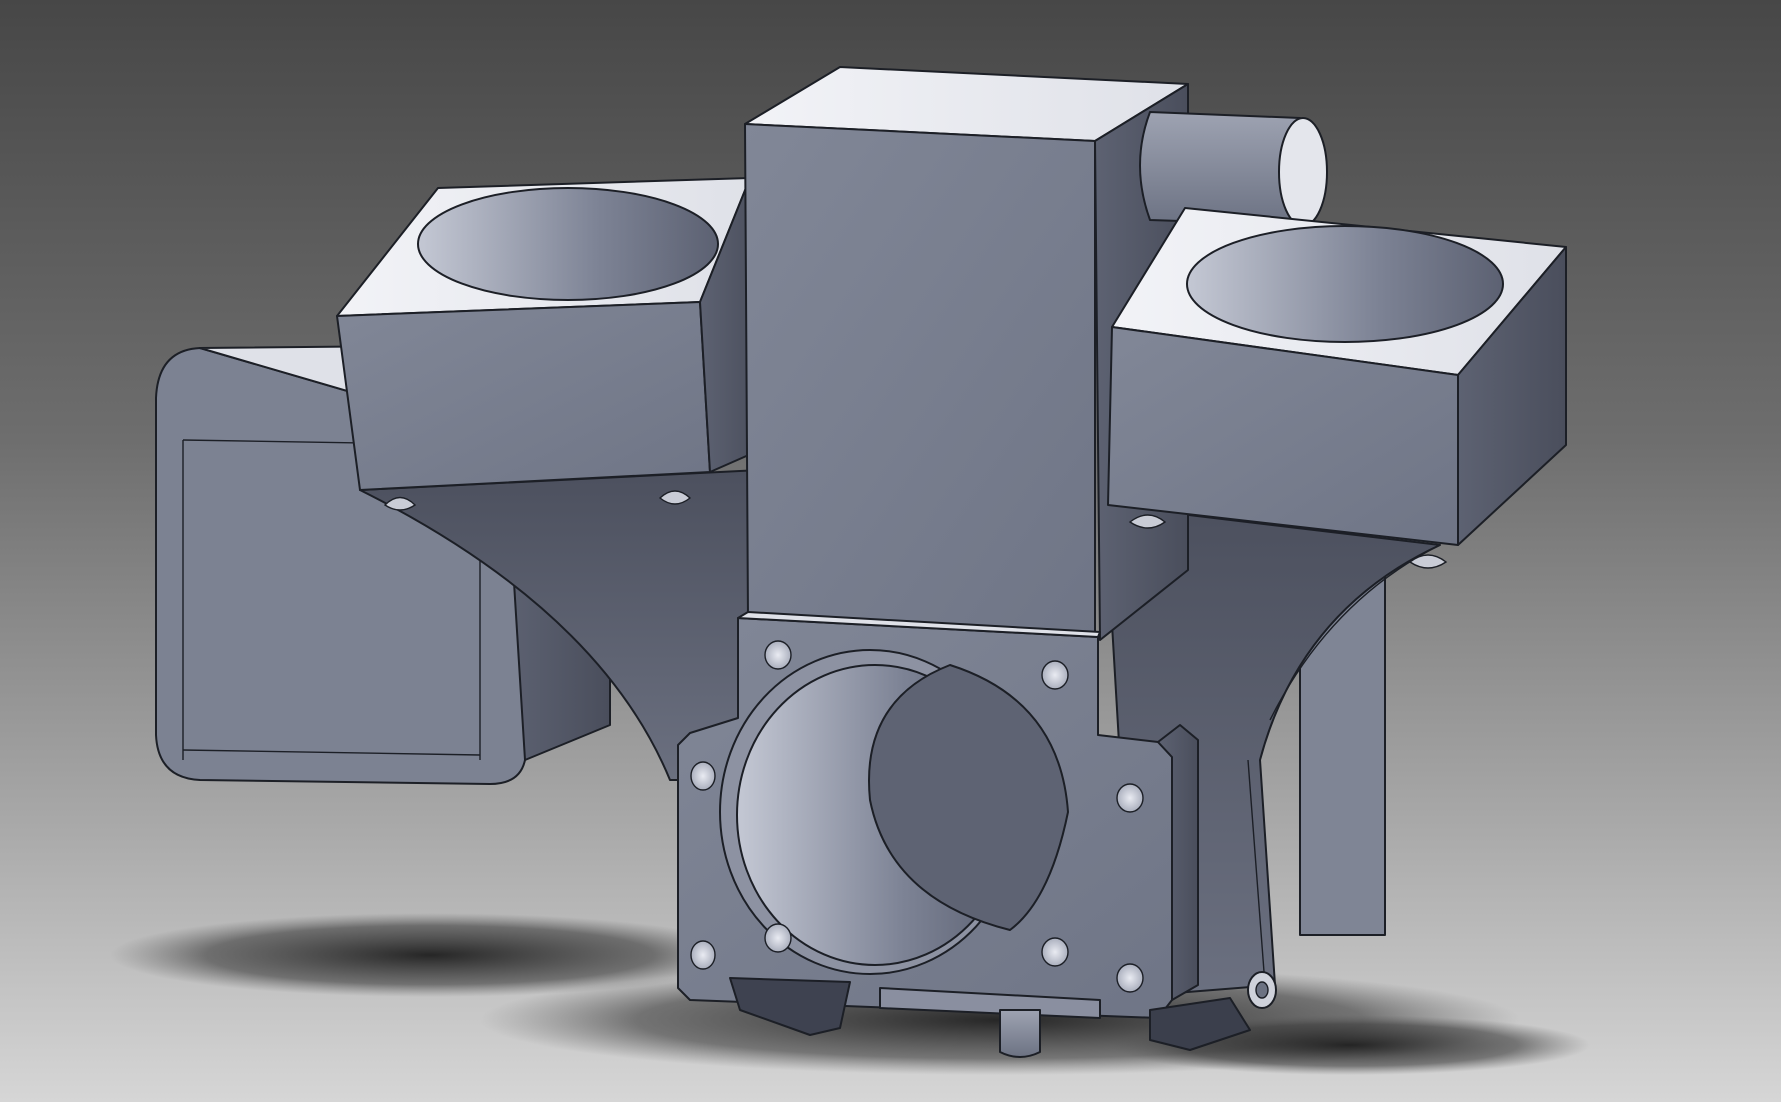  Describe the element at coordinates (548, 334) in the screenshot. I see `bearing-block-left` at that location.